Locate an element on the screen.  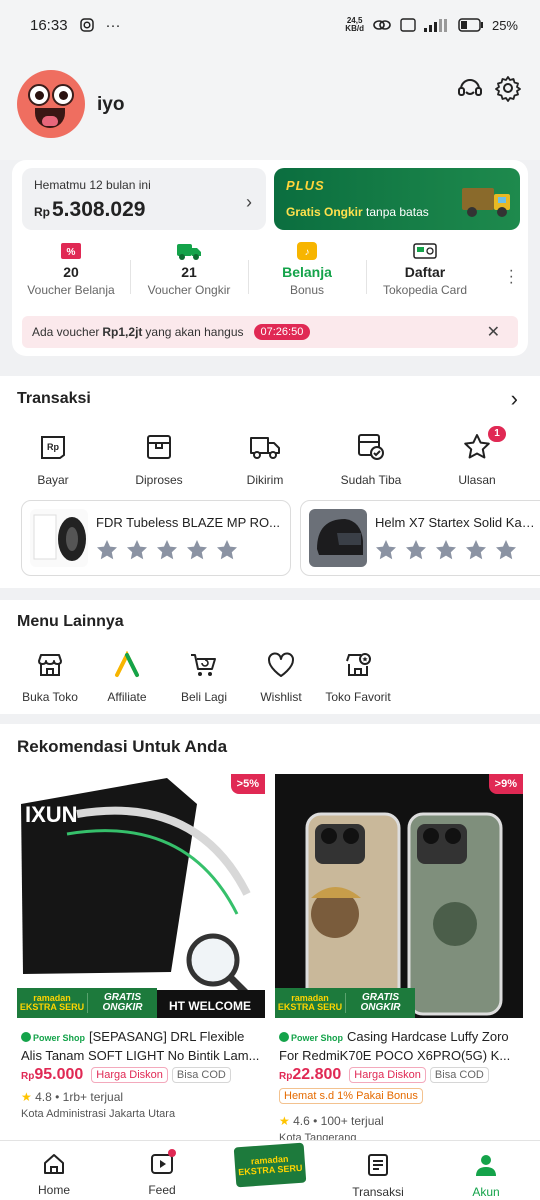
menu-buka-toko: Buka Toko is located at coordinates (50, 676).